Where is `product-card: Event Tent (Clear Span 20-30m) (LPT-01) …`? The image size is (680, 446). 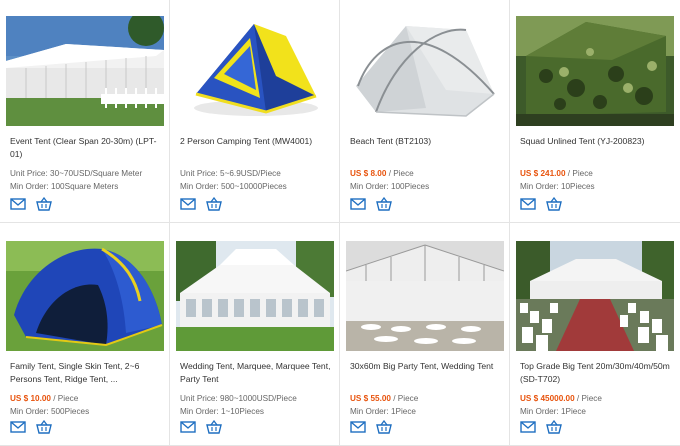
product-card: Event Tent (Clear Span 20-30m) (LPT-01) … is located at coordinates (85, 111).